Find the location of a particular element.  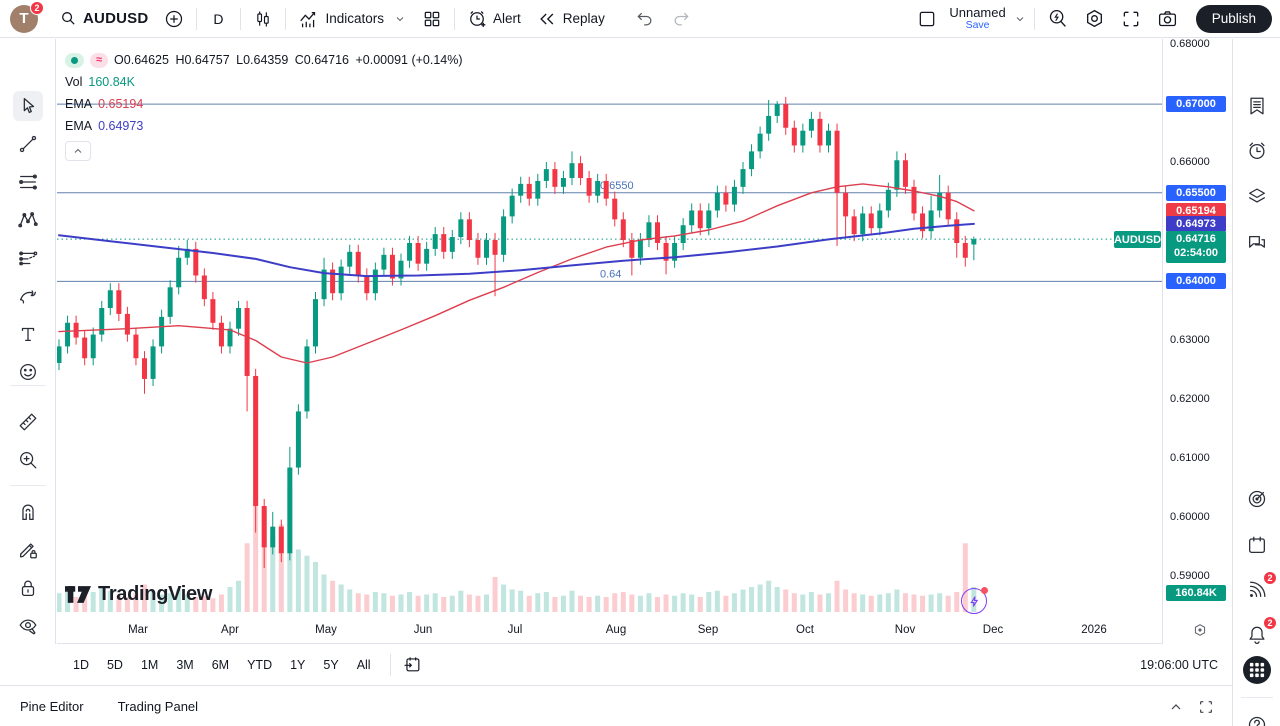

indicators-templates-dropdown is located at coordinates (403, 19).